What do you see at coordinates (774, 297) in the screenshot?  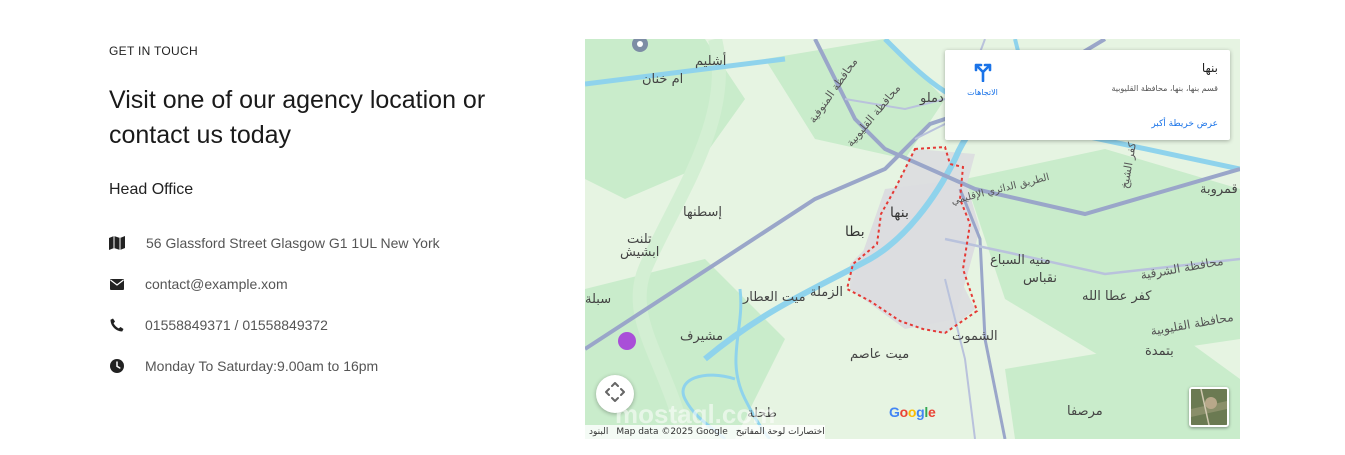 I see `map-label: ميت العطار` at bounding box center [774, 297].